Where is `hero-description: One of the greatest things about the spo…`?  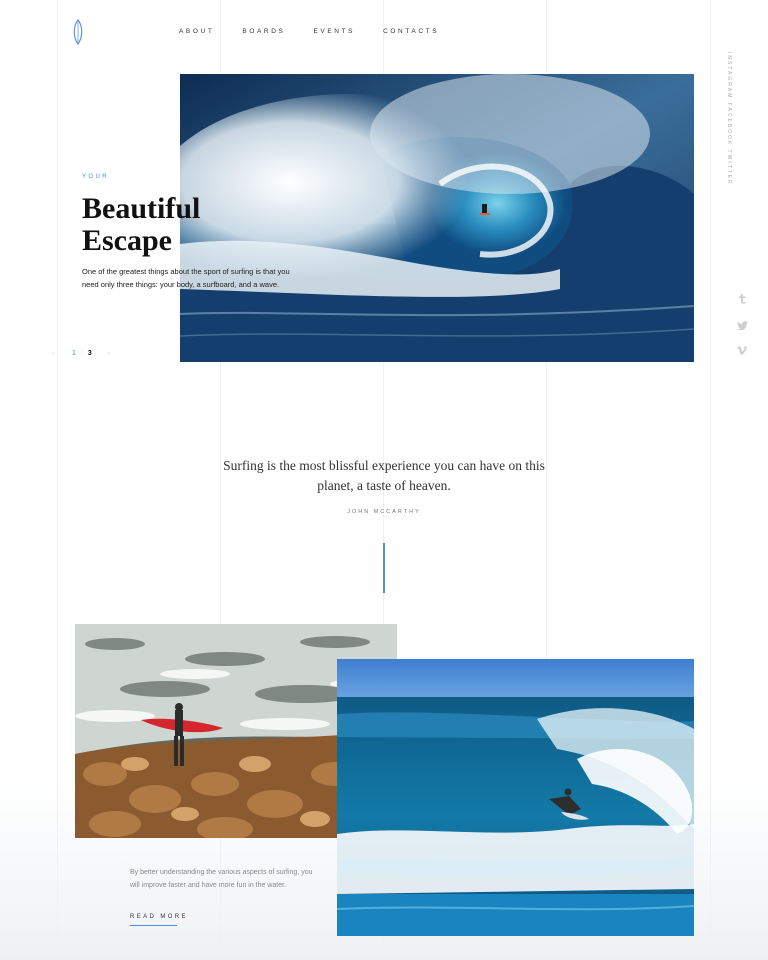
hero-description: One of the greatest things about the spo… is located at coordinates (186, 278).